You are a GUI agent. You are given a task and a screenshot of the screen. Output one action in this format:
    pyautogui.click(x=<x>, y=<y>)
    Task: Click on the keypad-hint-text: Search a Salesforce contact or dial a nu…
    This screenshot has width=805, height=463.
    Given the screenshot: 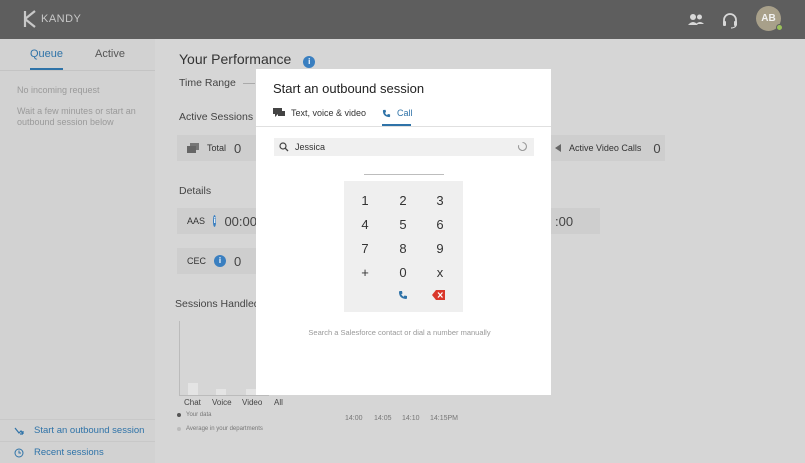 What is the action you would take?
    pyautogui.click(x=399, y=332)
    